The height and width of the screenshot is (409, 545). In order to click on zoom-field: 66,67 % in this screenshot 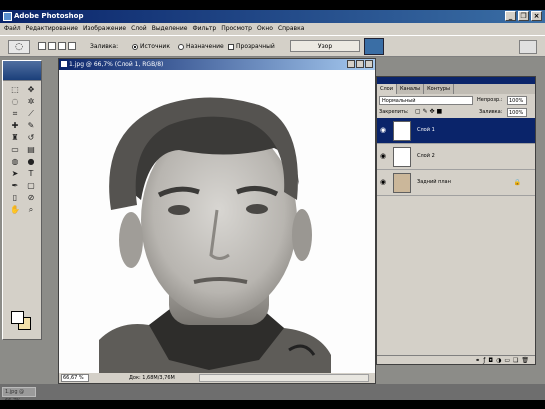, I will do `click(75, 378)`.